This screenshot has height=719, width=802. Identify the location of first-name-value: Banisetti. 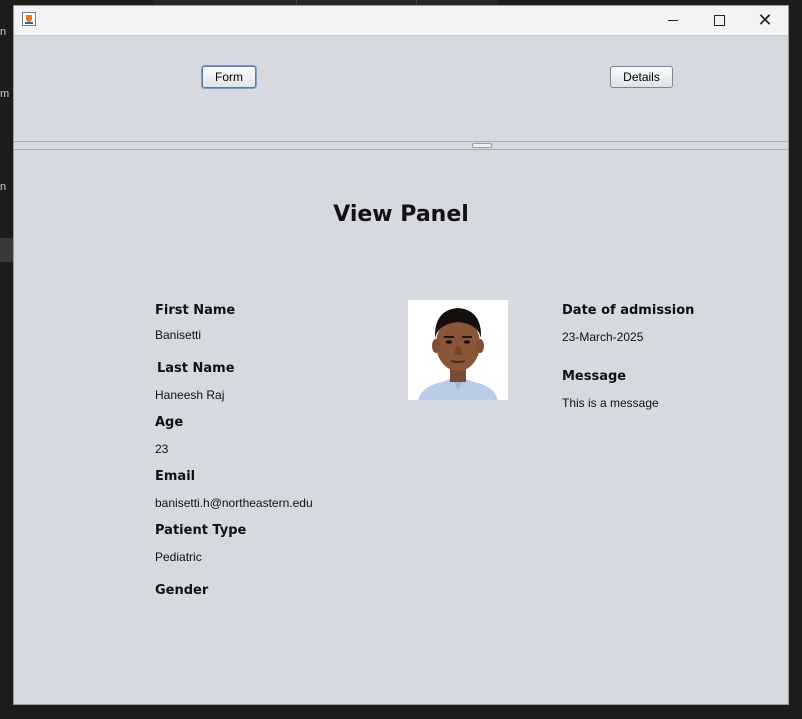
(178, 335).